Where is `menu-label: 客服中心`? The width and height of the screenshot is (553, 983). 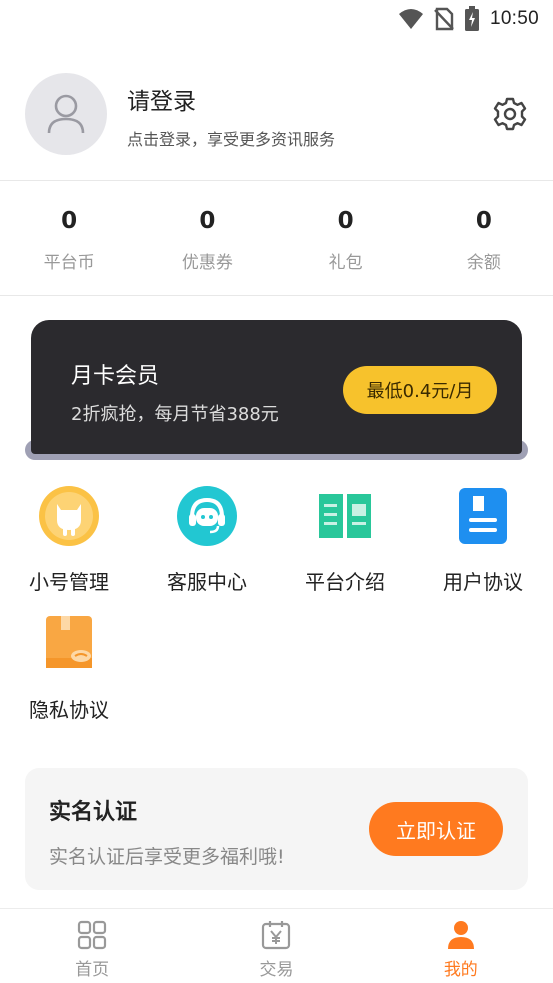
menu-label: 客服中心 is located at coordinates (207, 582).